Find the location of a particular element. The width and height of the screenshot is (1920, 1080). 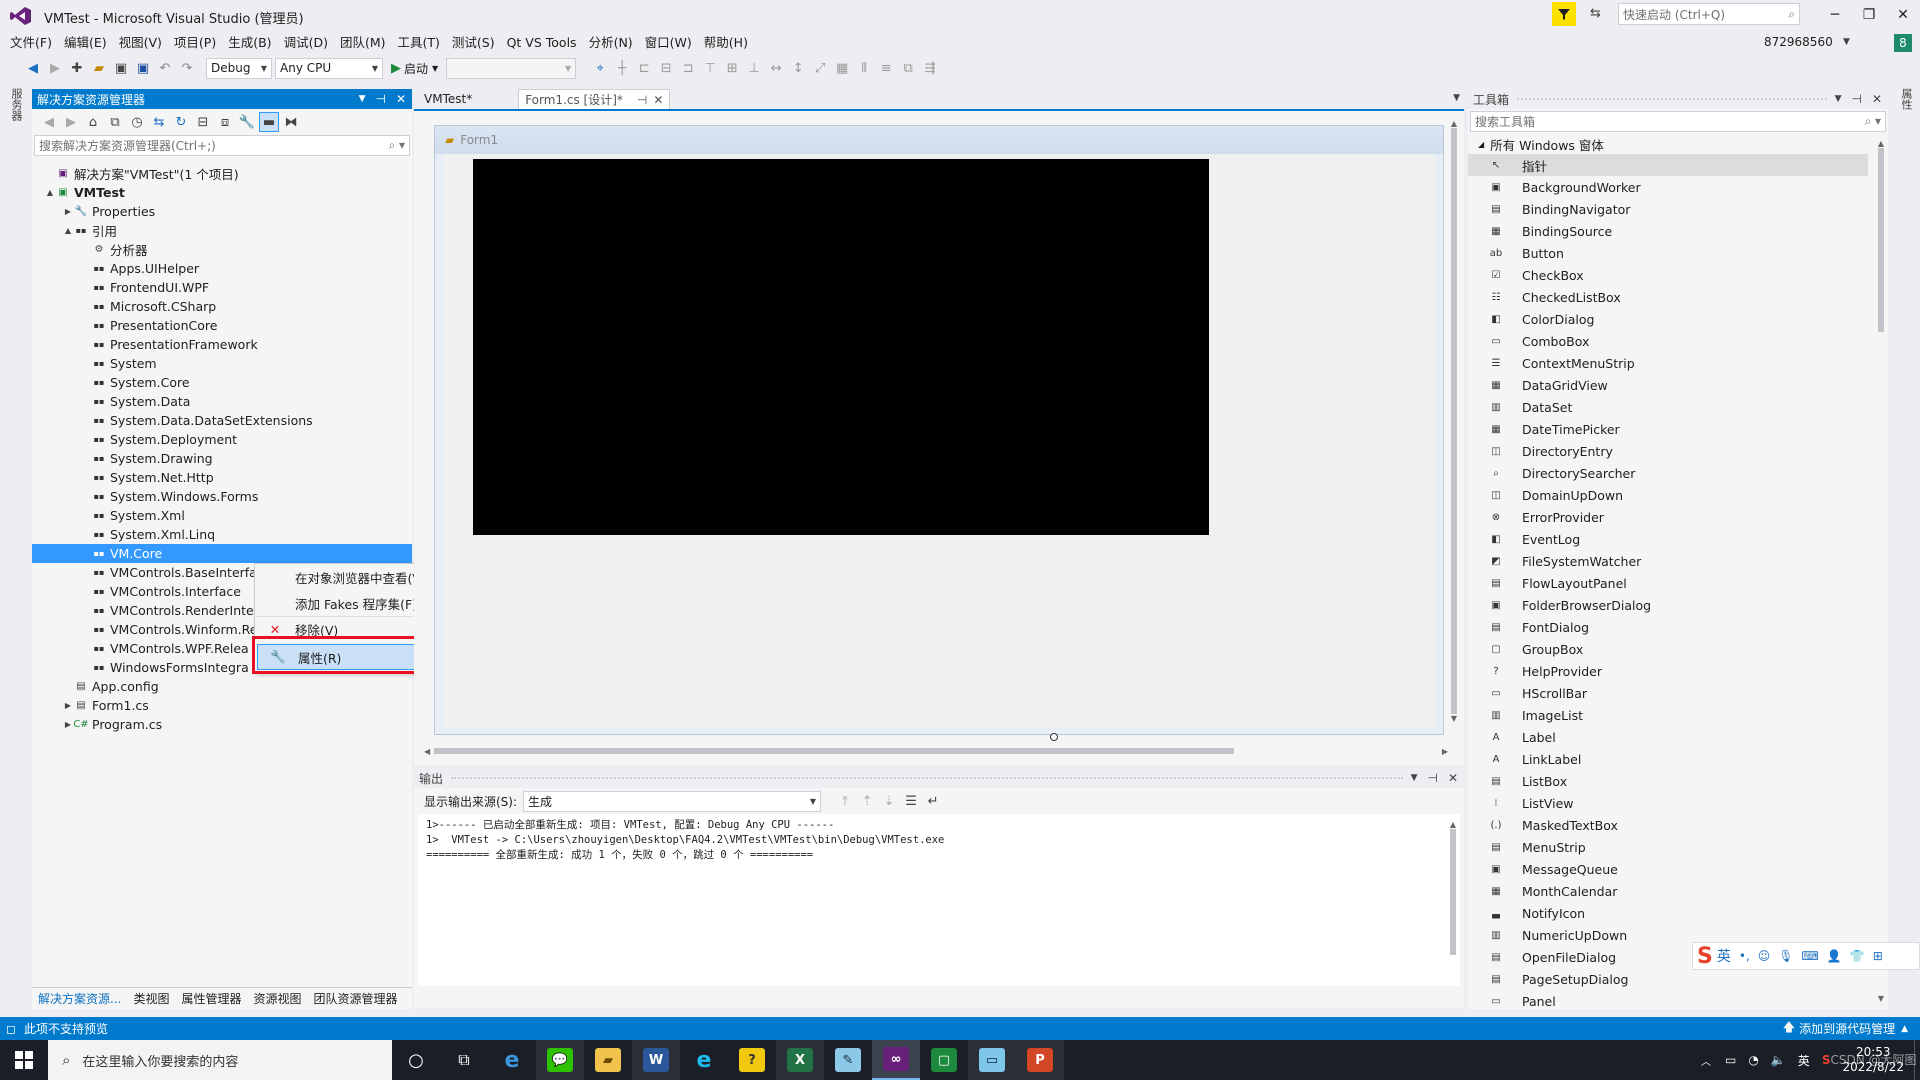

toolbox-header: 工具箱 ▼ ⊣ ✕ is located at coordinates (1678, 99).